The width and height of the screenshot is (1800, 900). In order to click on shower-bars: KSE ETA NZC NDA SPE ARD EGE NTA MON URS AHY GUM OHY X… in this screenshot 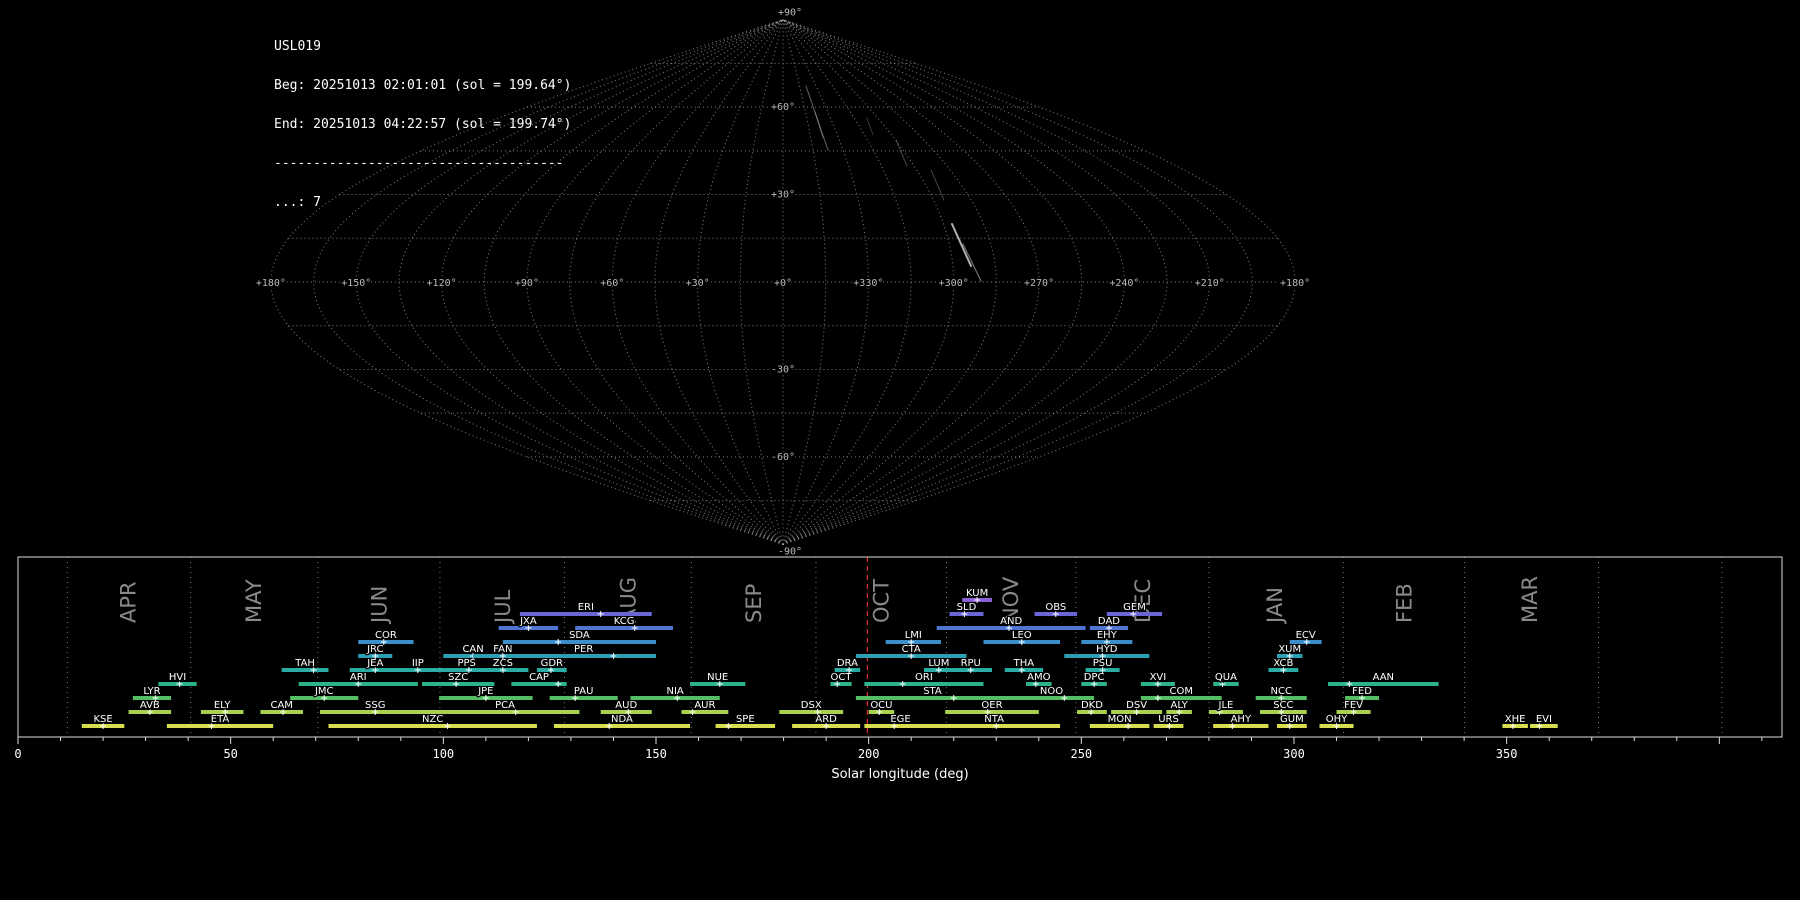, I will do `click(819, 658)`.